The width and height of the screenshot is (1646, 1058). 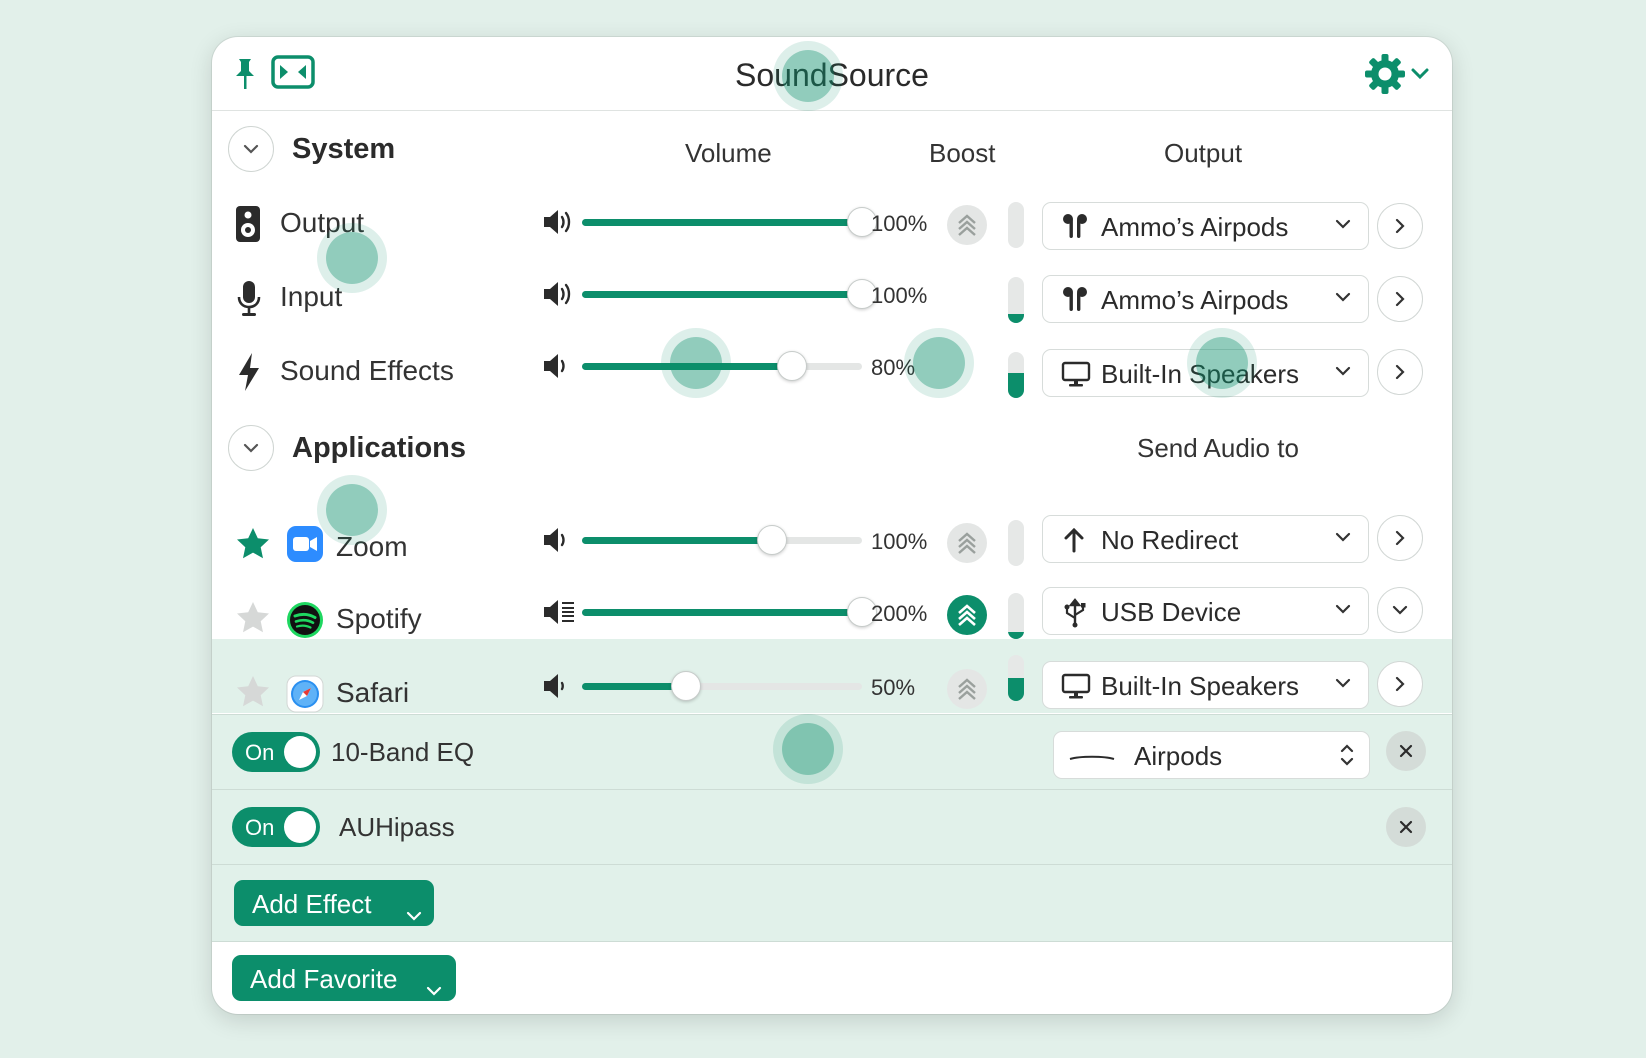 I want to click on add-effect-button: Add Effect, so click(x=334, y=903).